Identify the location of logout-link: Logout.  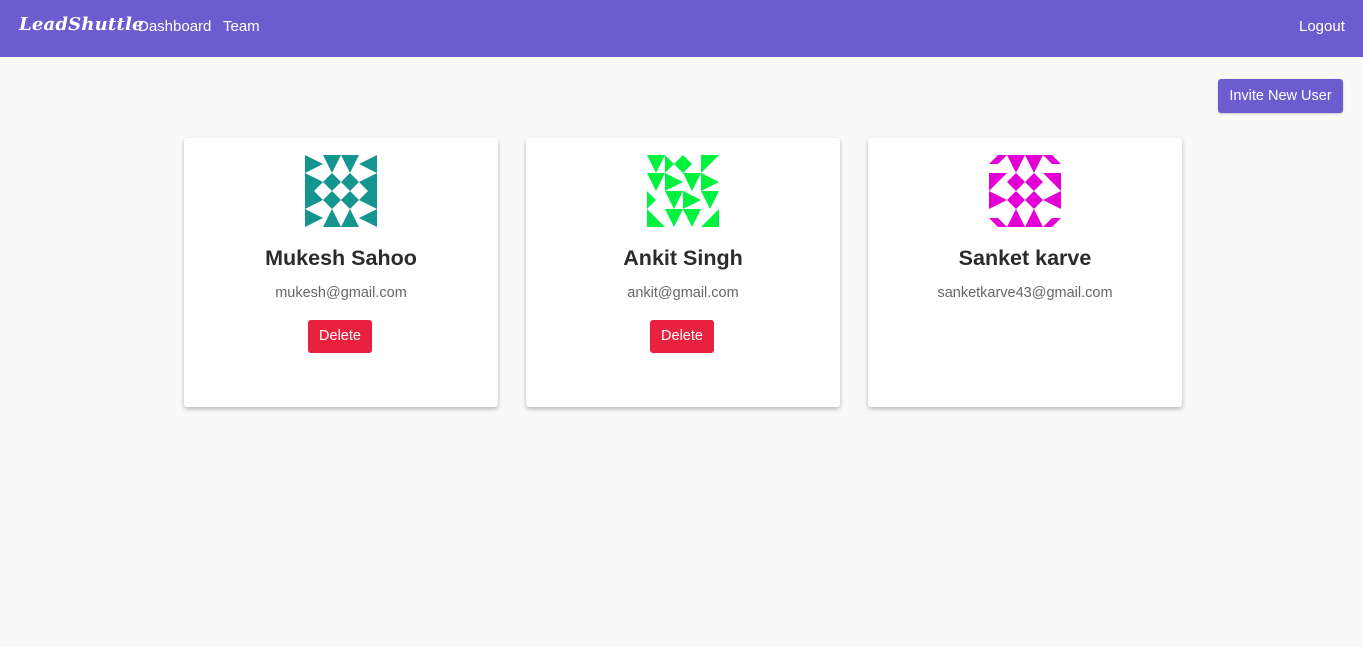
(1322, 26).